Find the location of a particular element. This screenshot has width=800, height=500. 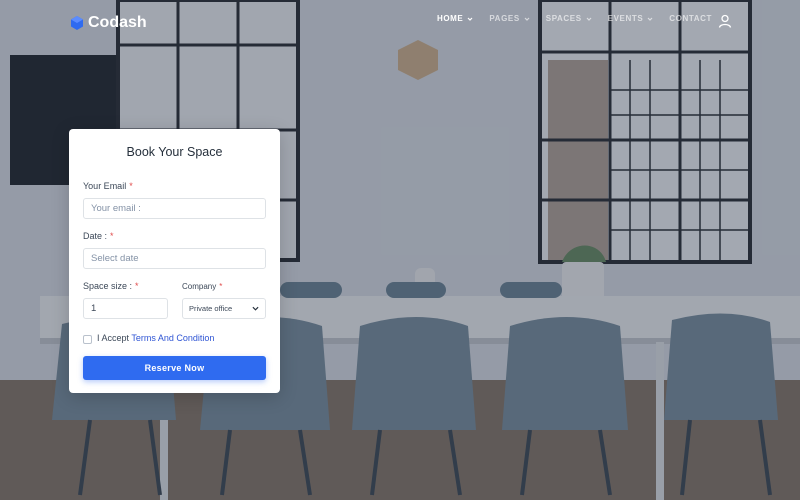

nav-item-label: HOME is located at coordinates (450, 18).